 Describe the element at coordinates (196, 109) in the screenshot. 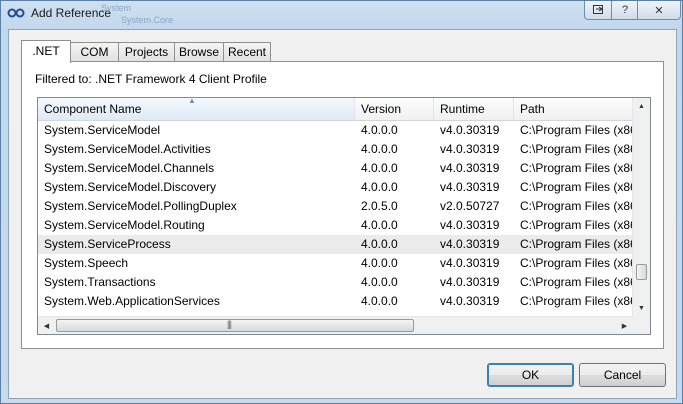

I see `column-header-component-name: ▲ Component Name` at that location.